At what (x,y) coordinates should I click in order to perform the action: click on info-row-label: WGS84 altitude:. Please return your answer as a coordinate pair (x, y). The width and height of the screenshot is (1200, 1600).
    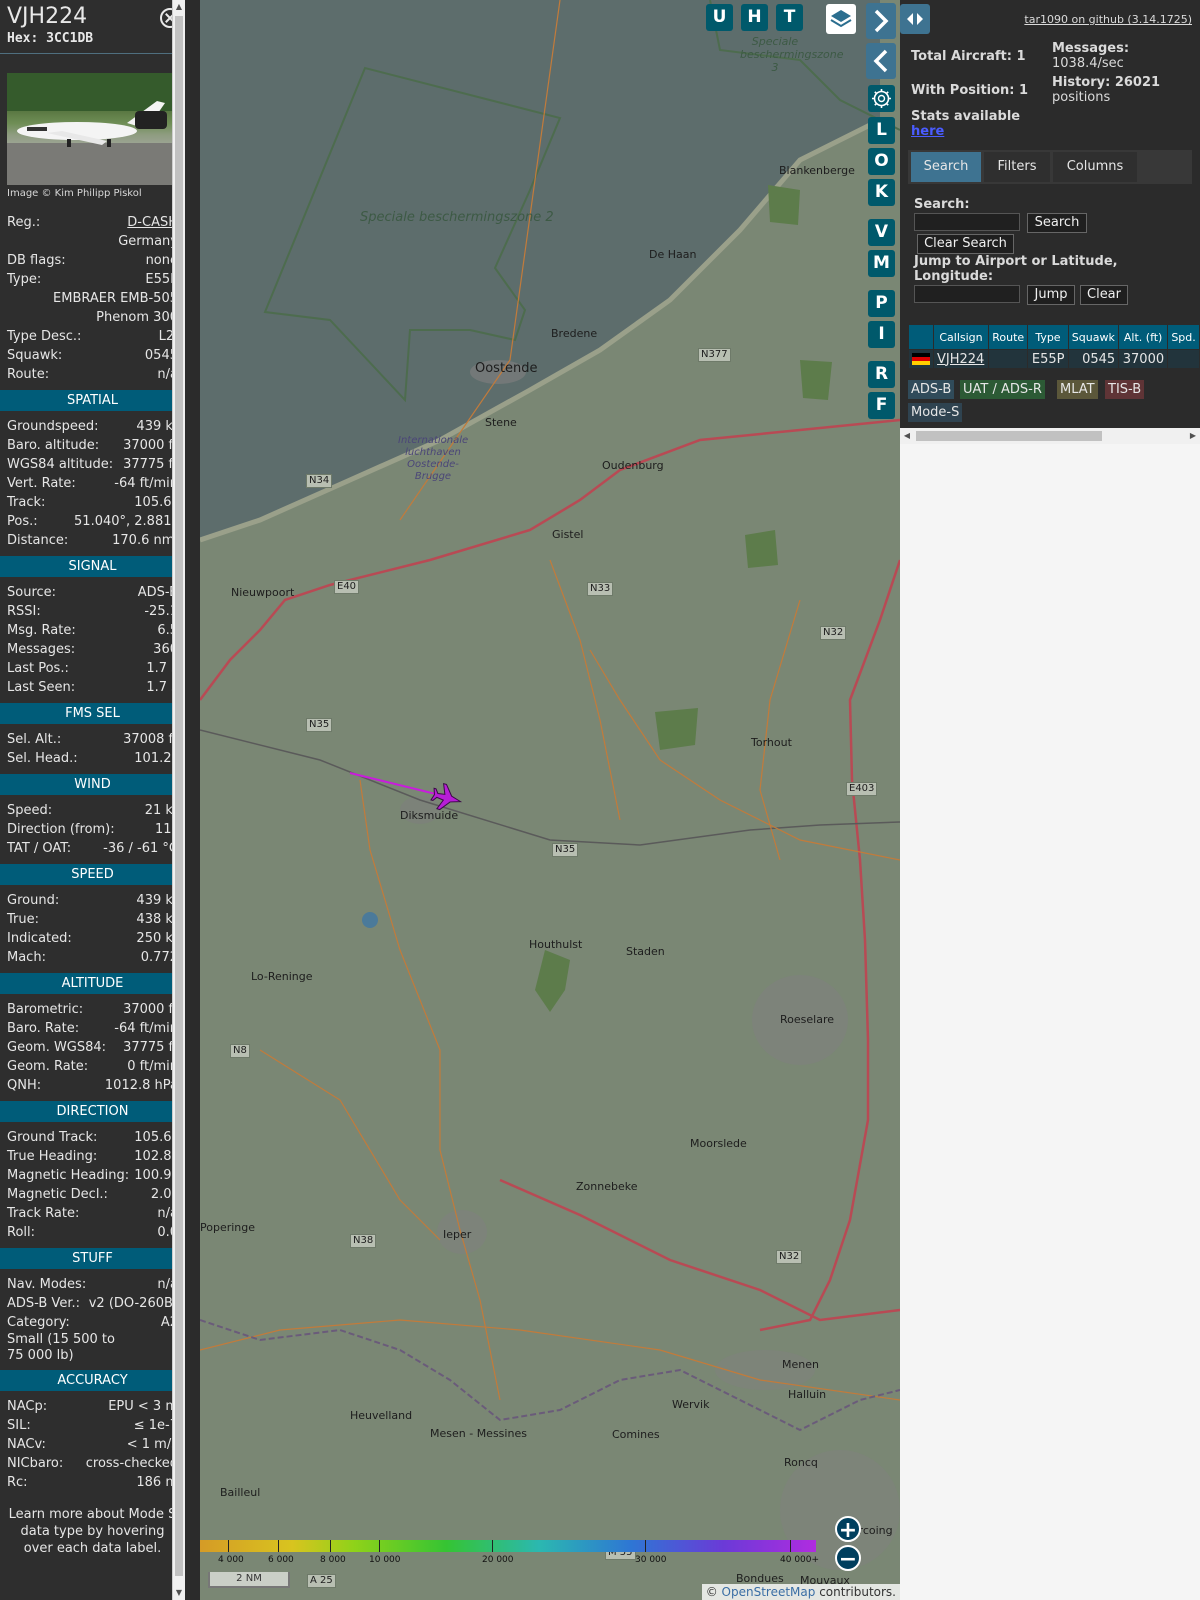
    Looking at the image, I should click on (60, 464).